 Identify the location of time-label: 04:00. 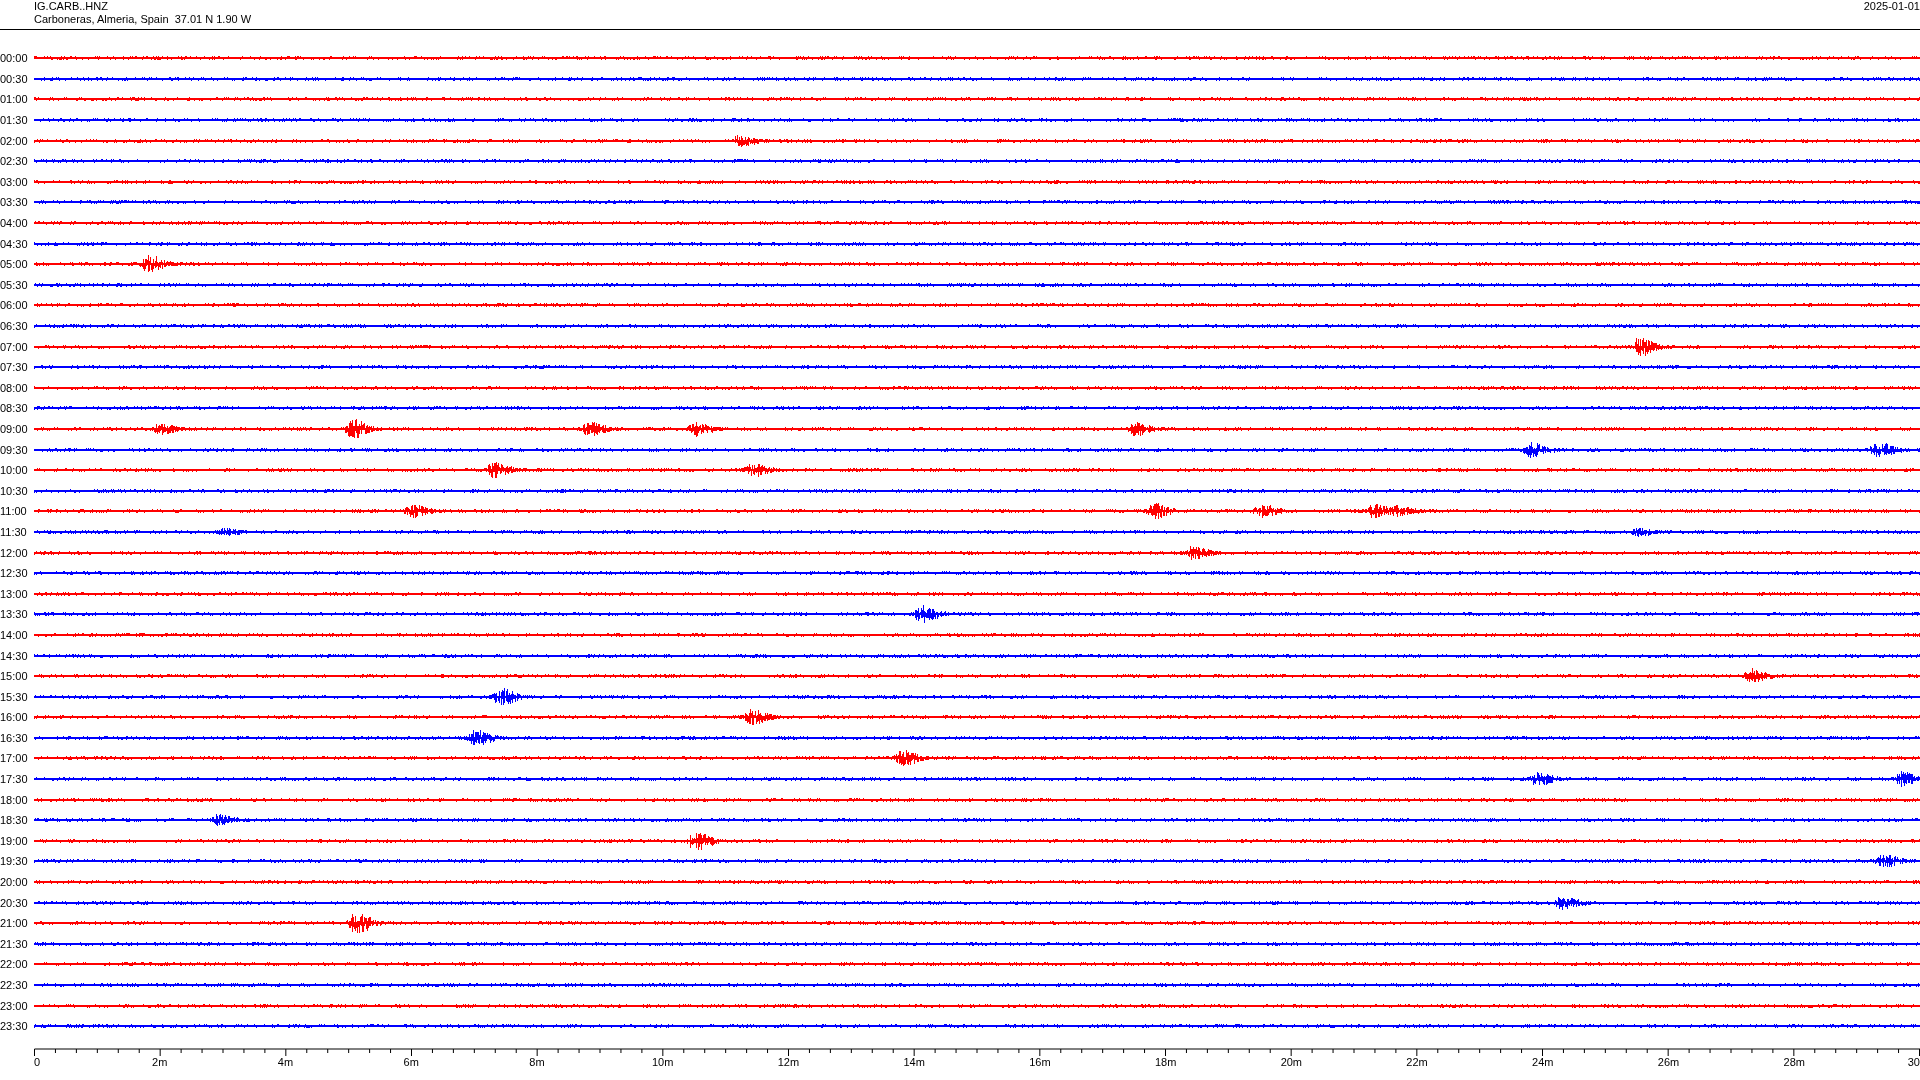
(14, 223).